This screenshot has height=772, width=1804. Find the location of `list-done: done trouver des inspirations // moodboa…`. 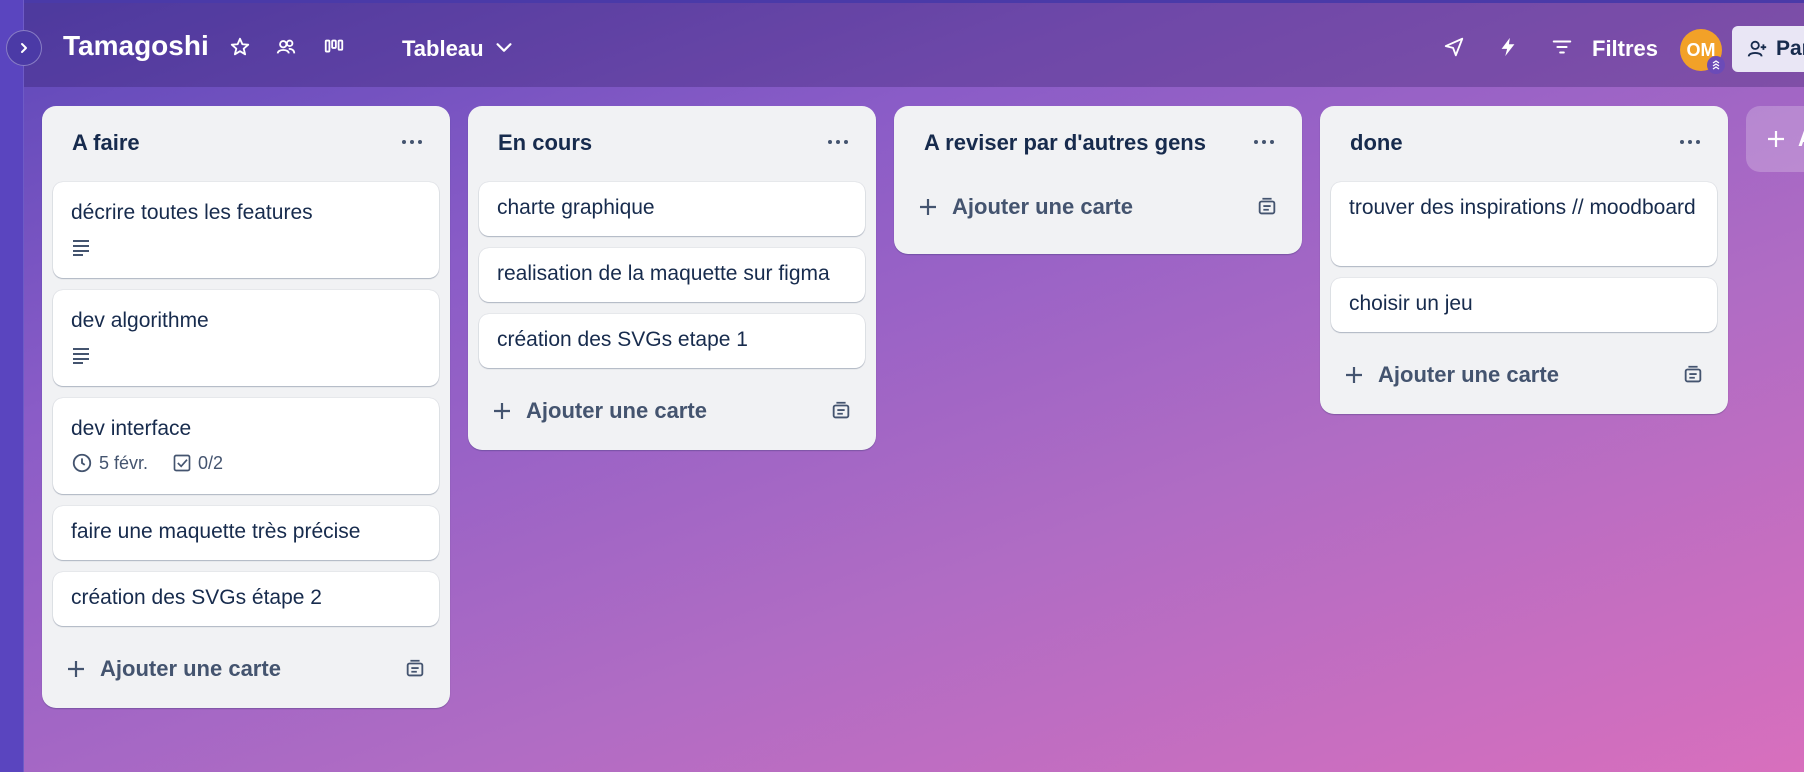

list-done: done trouver des inspirations // moodboa… is located at coordinates (1524, 260).